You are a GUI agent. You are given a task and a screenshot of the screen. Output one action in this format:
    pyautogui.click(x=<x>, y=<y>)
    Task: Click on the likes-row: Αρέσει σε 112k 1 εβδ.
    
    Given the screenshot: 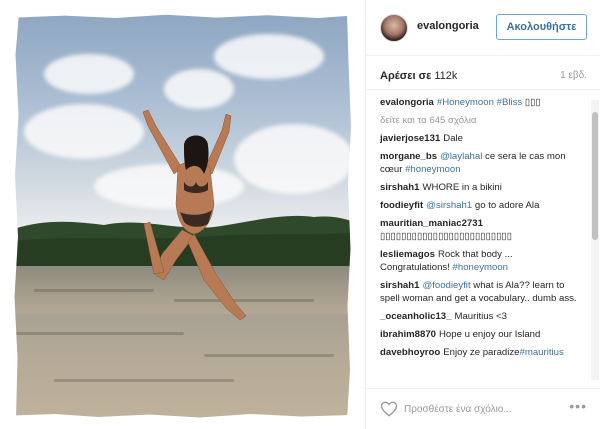 What is the action you would take?
    pyautogui.click(x=483, y=73)
    